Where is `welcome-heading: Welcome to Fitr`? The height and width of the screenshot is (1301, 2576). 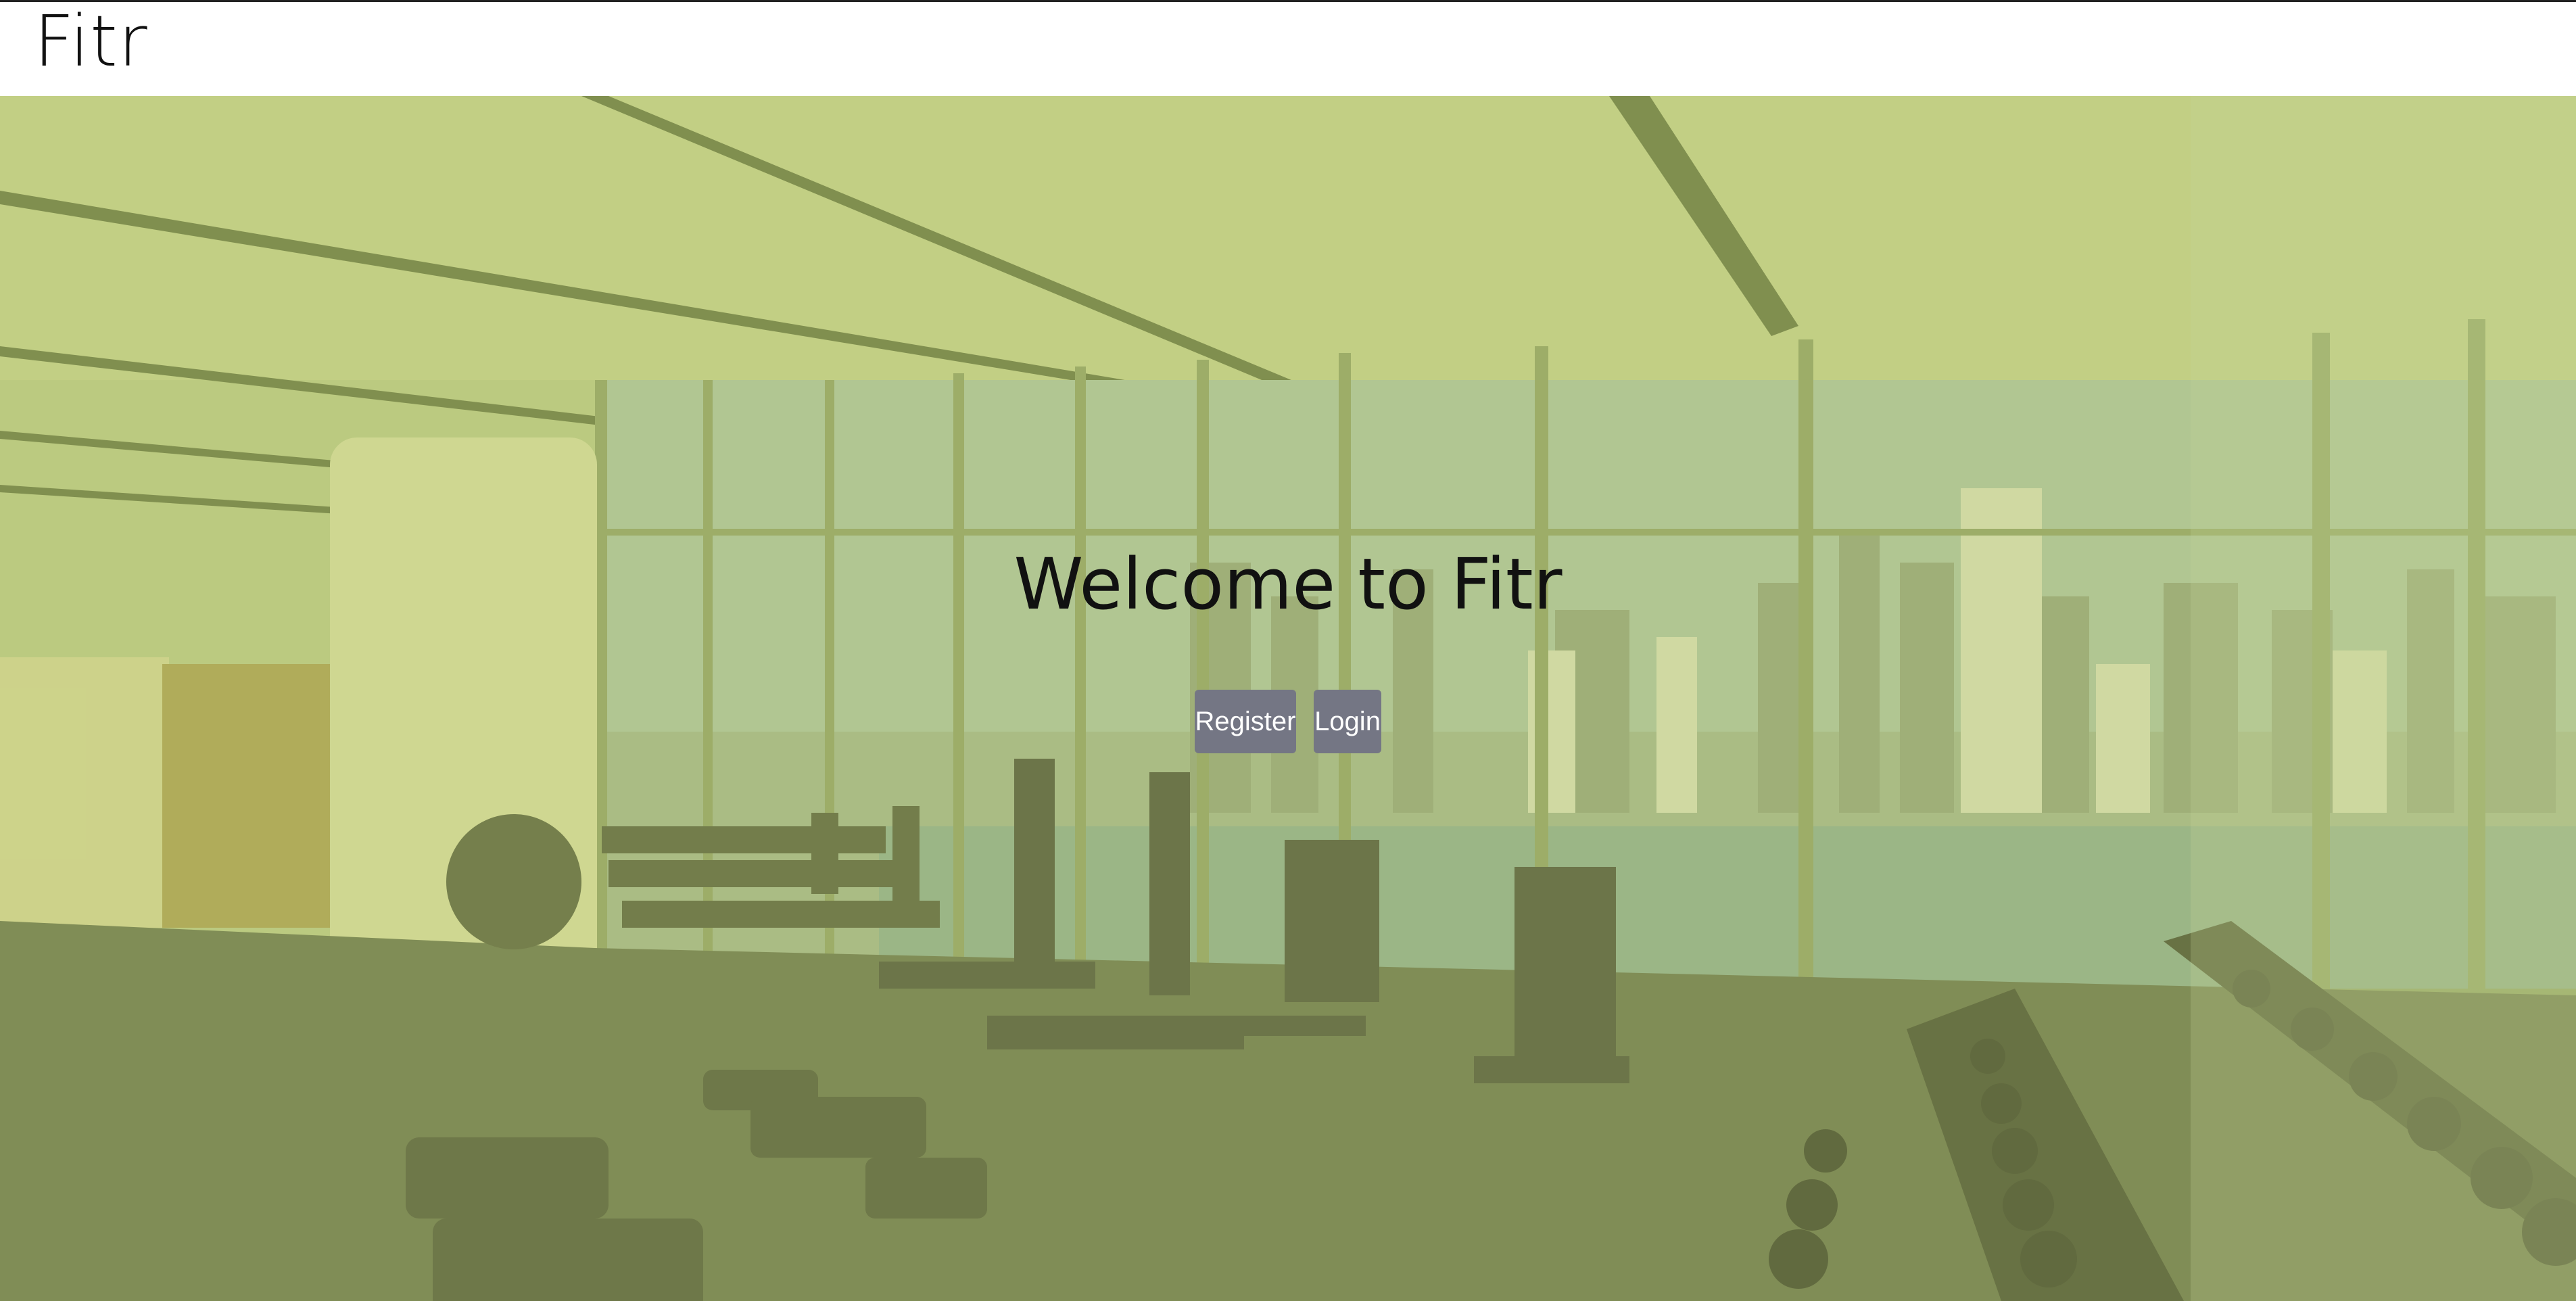 welcome-heading: Welcome to Fitr is located at coordinates (1288, 584).